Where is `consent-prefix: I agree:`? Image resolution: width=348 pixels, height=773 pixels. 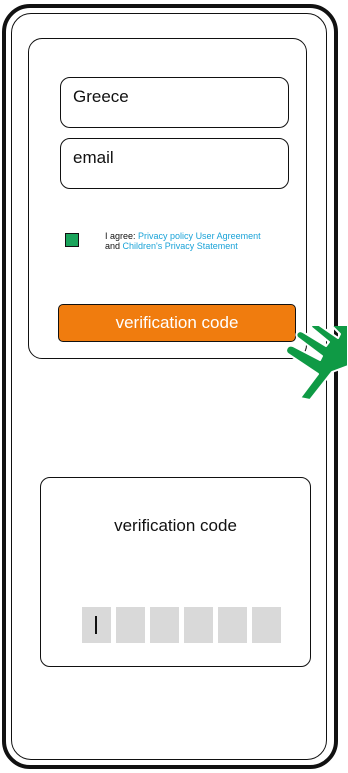 consent-prefix: I agree: is located at coordinates (122, 236).